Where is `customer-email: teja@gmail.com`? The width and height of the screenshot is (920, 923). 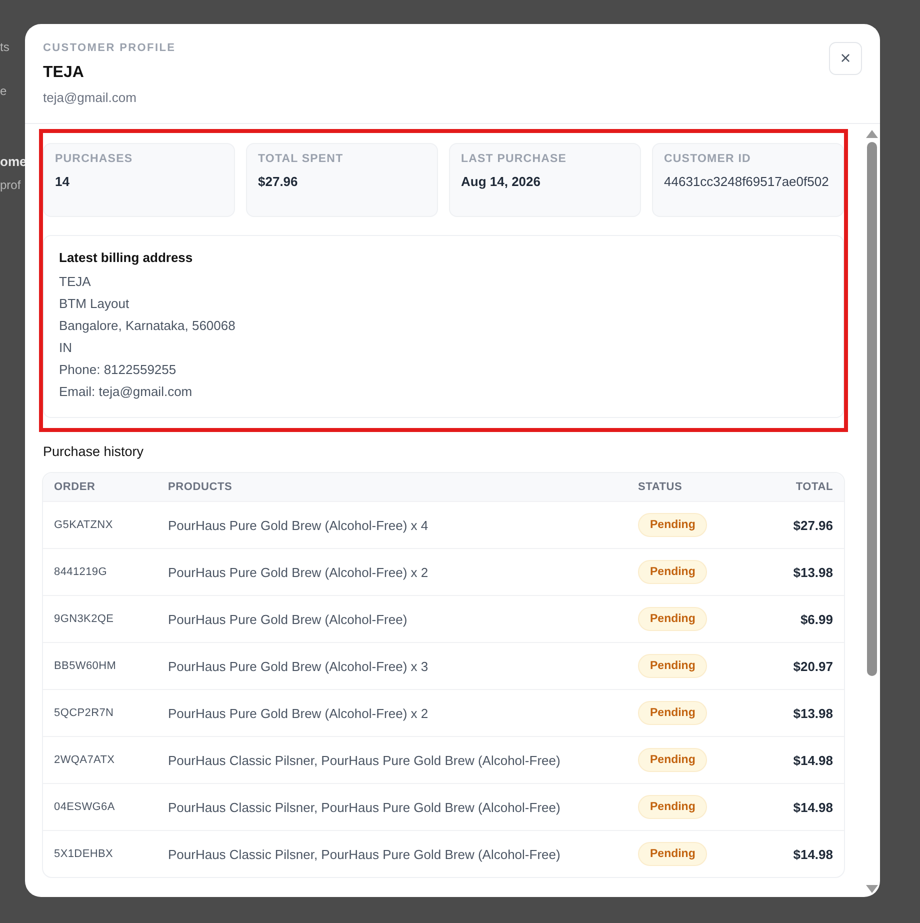 customer-email: teja@gmail.com is located at coordinates (90, 97).